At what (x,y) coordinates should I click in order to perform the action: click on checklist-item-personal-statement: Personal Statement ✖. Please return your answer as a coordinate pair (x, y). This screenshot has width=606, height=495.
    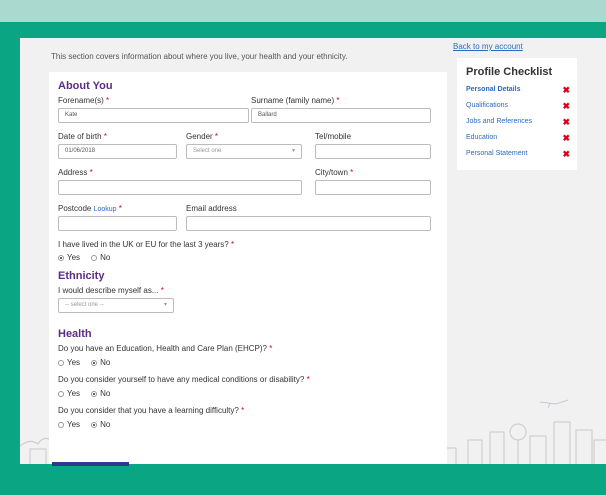
    Looking at the image, I should click on (520, 155).